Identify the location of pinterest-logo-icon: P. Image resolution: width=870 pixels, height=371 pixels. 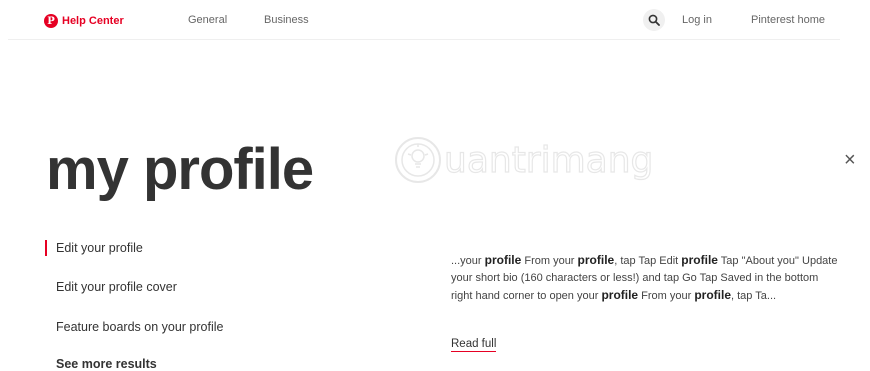
(51, 21).